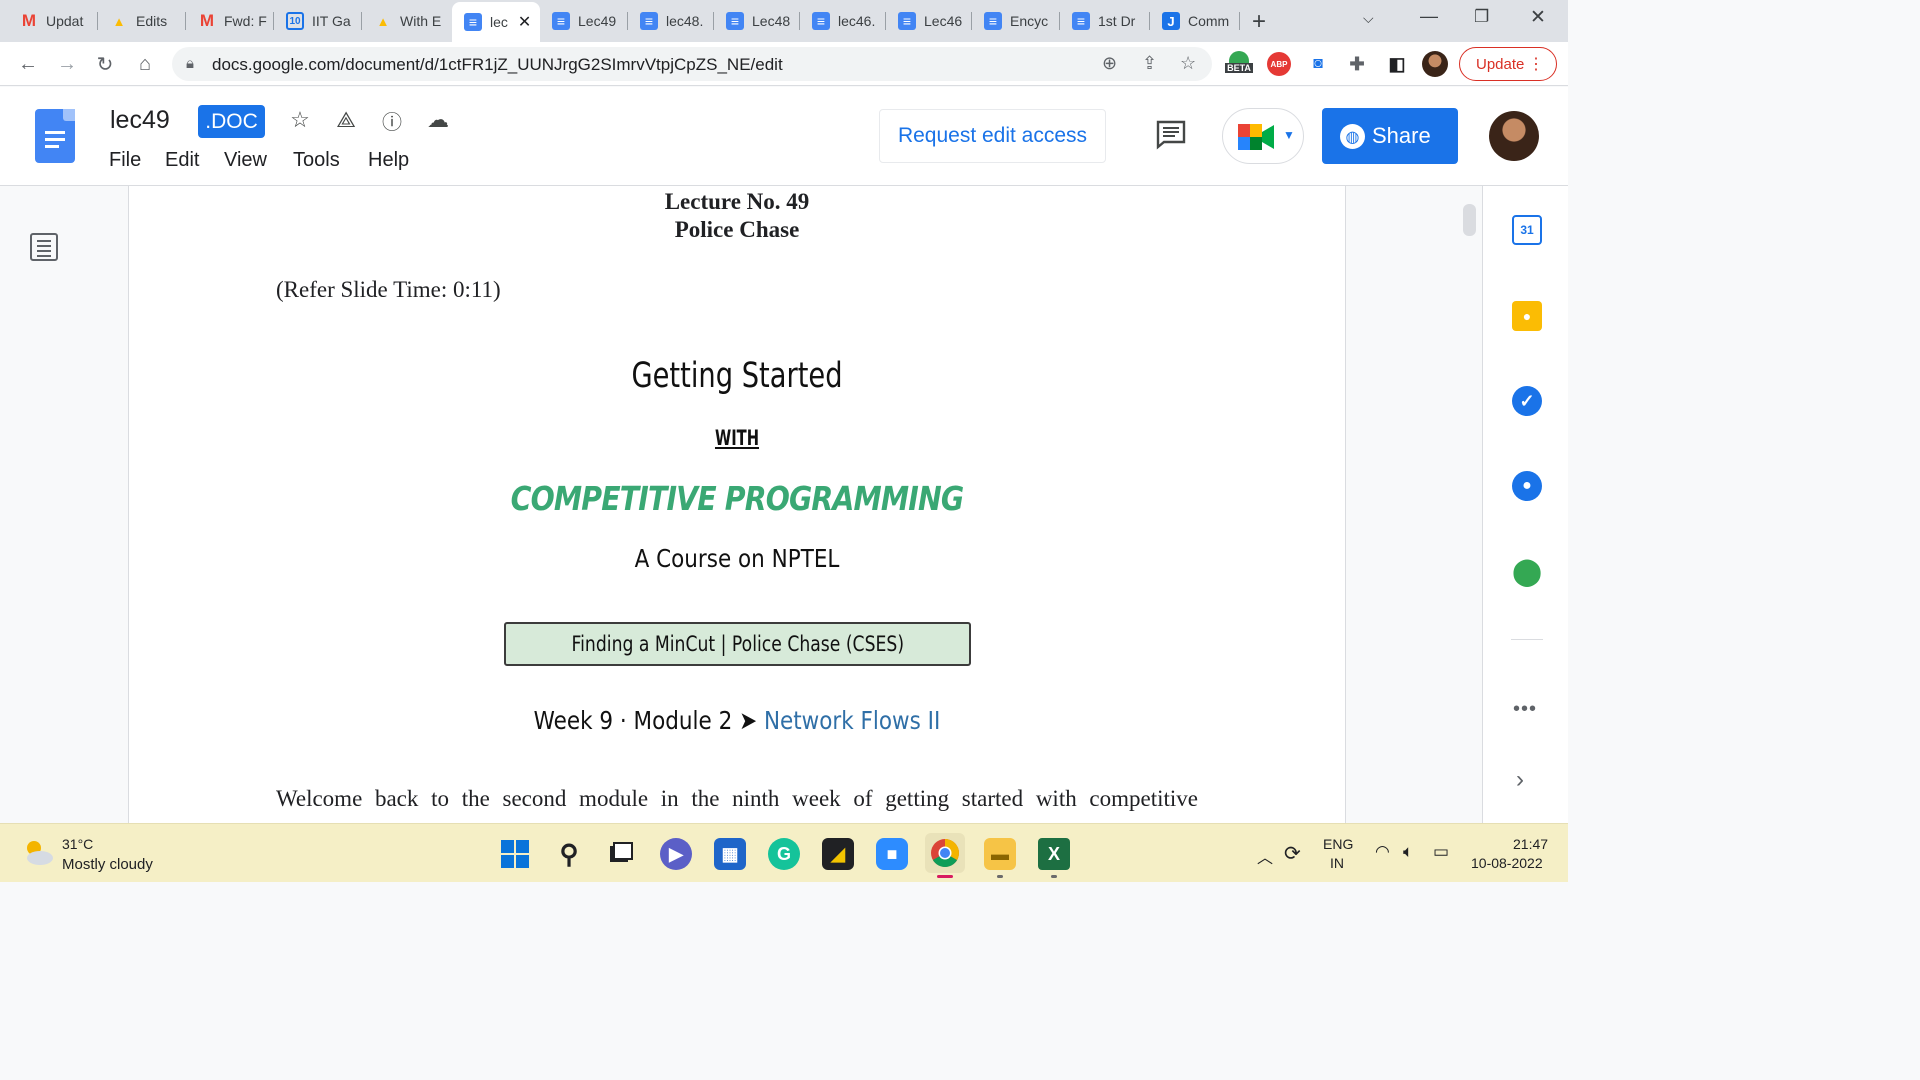 This screenshot has width=1920, height=1080. Describe the element at coordinates (838, 854) in the screenshot. I see `sticky-notes-icon: ◢` at that location.